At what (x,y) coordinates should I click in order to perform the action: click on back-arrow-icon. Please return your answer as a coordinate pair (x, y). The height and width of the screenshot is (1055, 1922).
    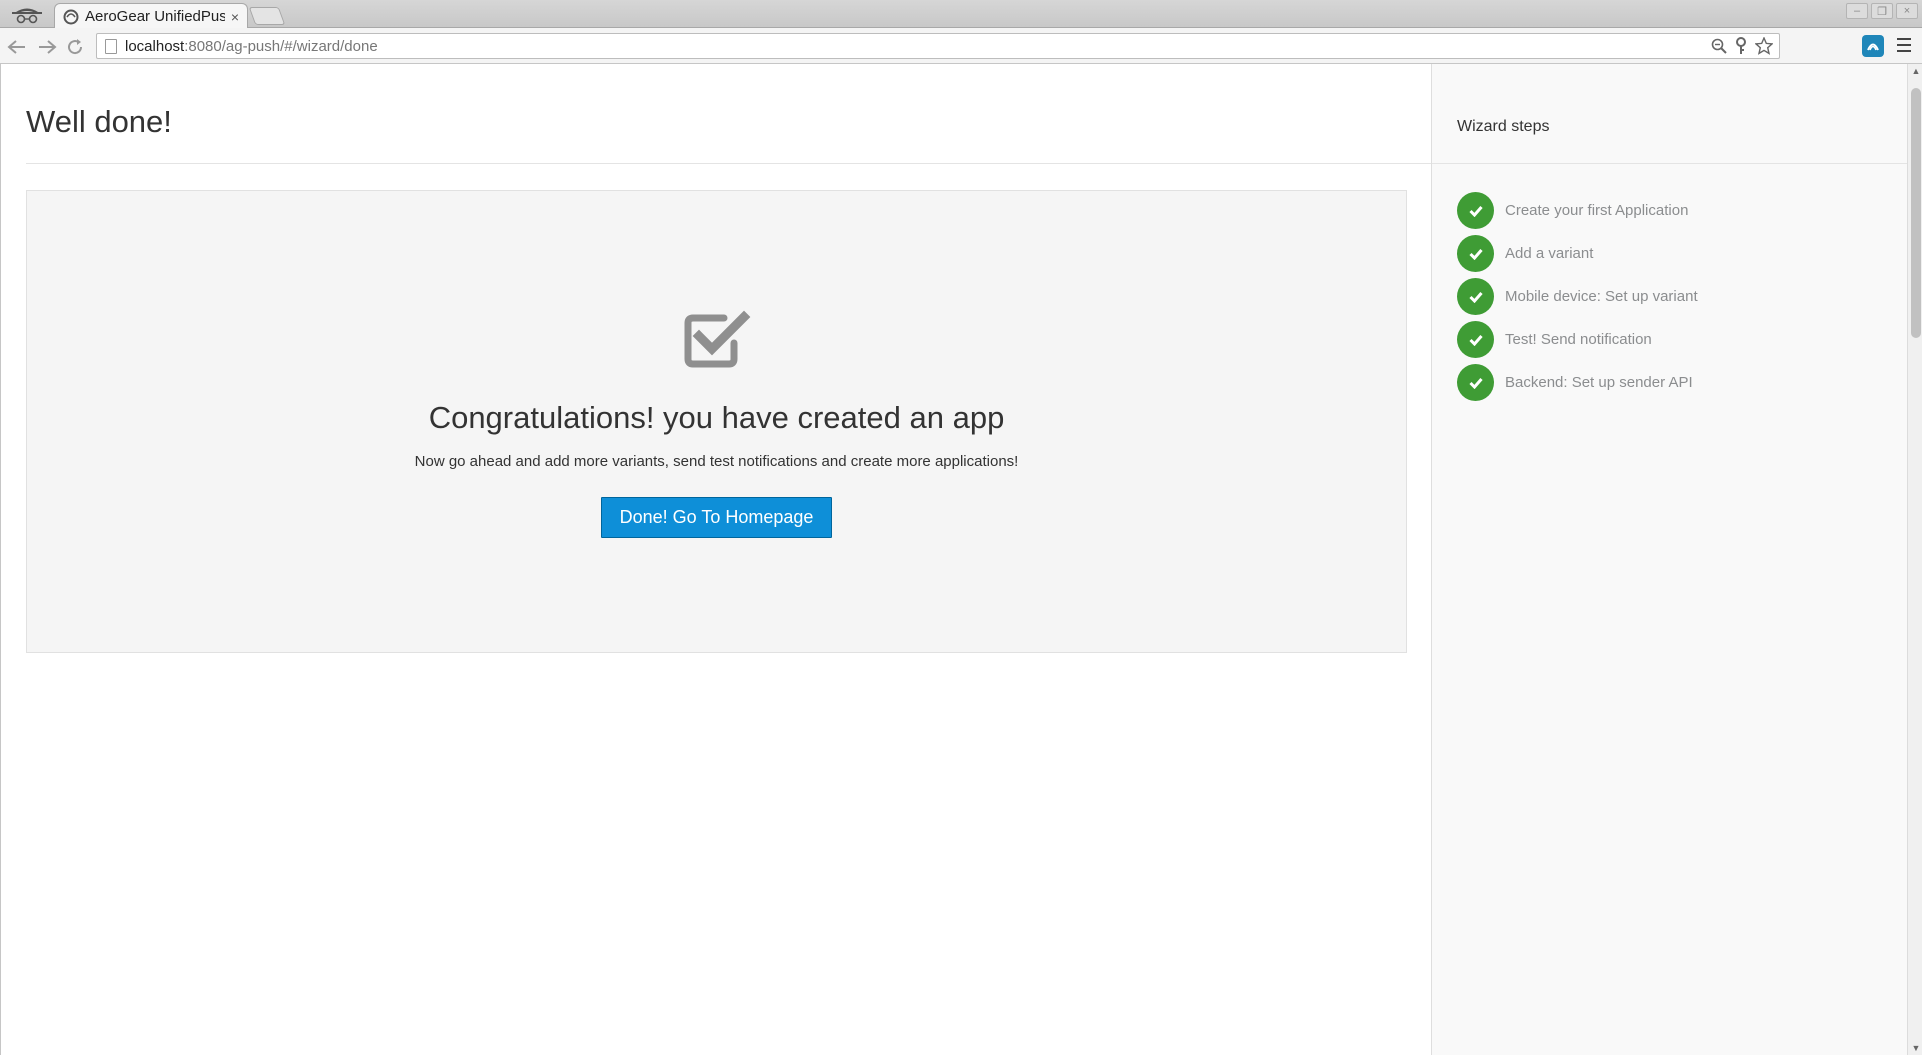
    Looking at the image, I should click on (17, 47).